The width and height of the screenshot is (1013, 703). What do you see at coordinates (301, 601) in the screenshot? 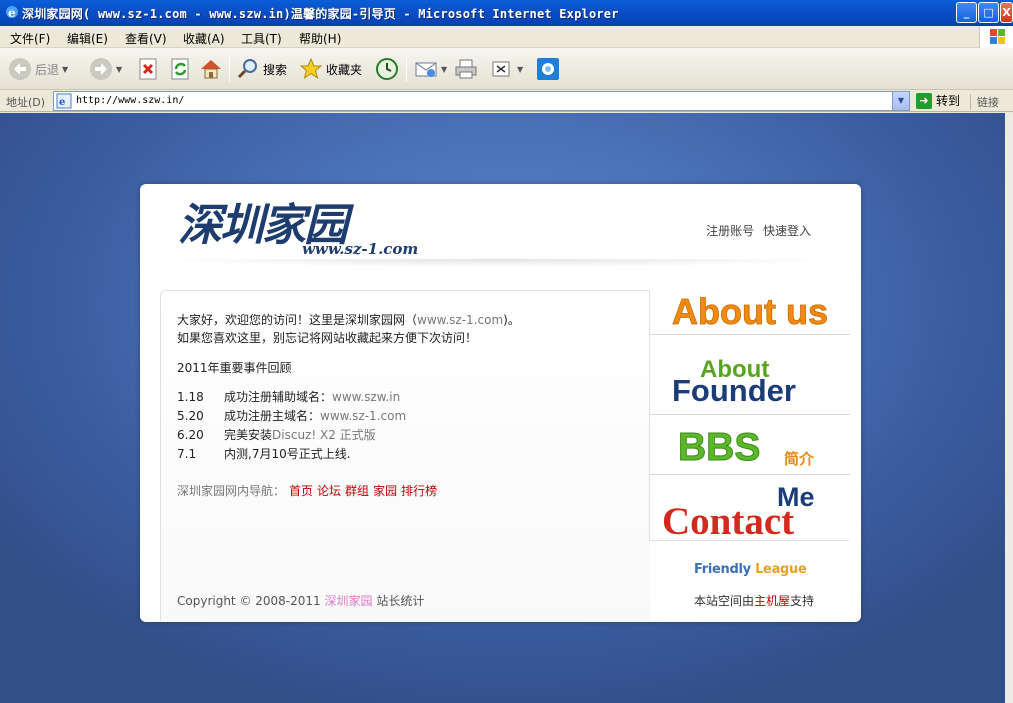
I see `copyright: Copyright © 2008-2011 深圳家园 站长统计` at bounding box center [301, 601].